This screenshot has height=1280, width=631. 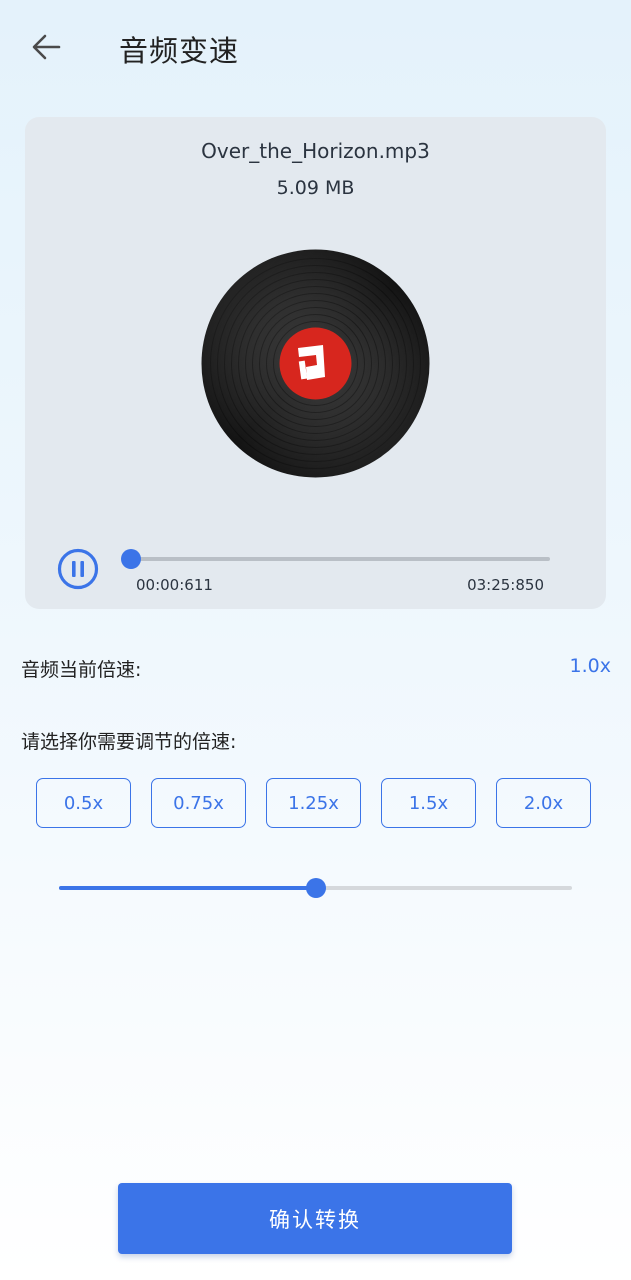 I want to click on speed-preset-1-5x: 1.5x, so click(x=428, y=803).